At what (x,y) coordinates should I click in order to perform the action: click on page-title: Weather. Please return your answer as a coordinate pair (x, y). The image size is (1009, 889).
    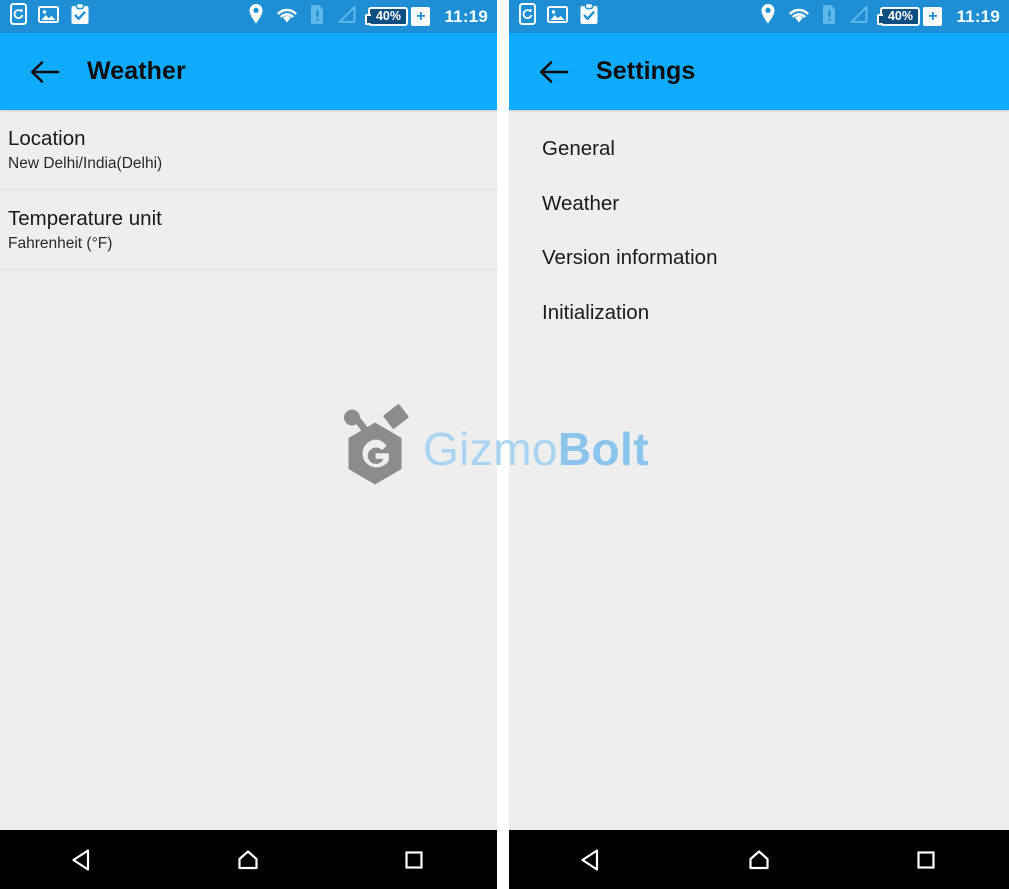
    Looking at the image, I should click on (136, 71).